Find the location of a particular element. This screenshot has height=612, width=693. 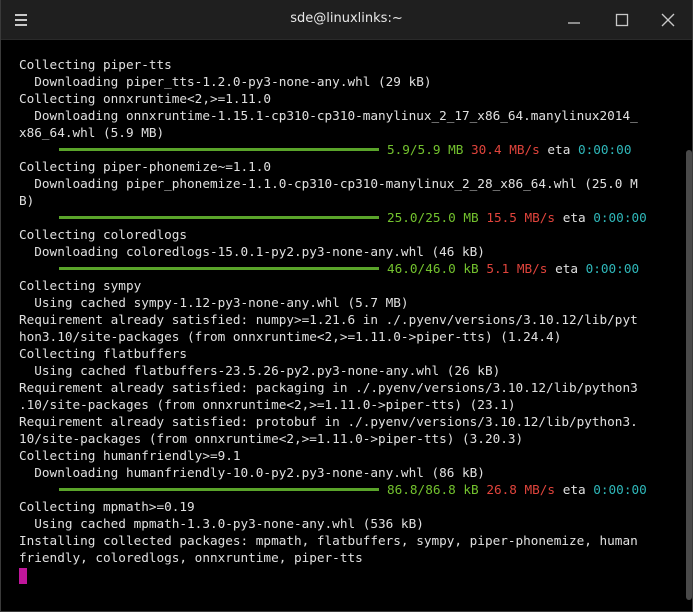

terminal-line: Collecting mpmath>=0.19 is located at coordinates (107, 506).